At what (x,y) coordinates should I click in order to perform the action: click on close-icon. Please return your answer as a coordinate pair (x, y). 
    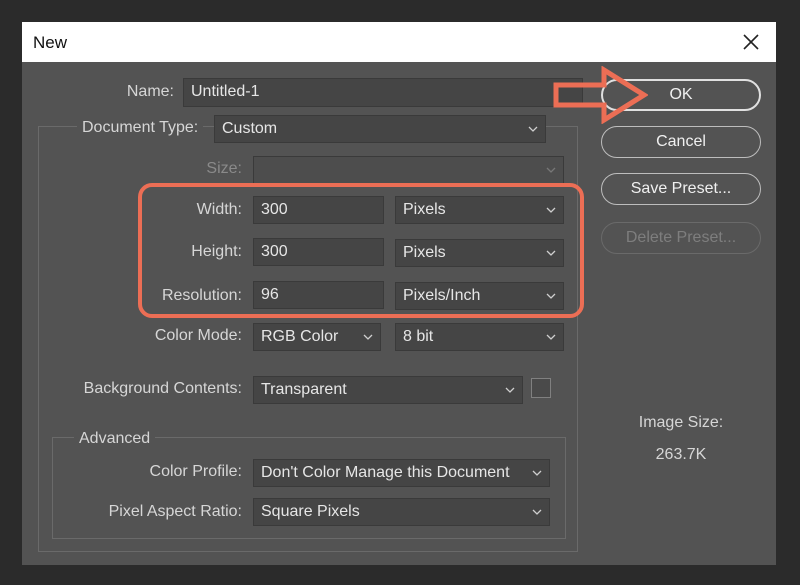
    Looking at the image, I should click on (751, 42).